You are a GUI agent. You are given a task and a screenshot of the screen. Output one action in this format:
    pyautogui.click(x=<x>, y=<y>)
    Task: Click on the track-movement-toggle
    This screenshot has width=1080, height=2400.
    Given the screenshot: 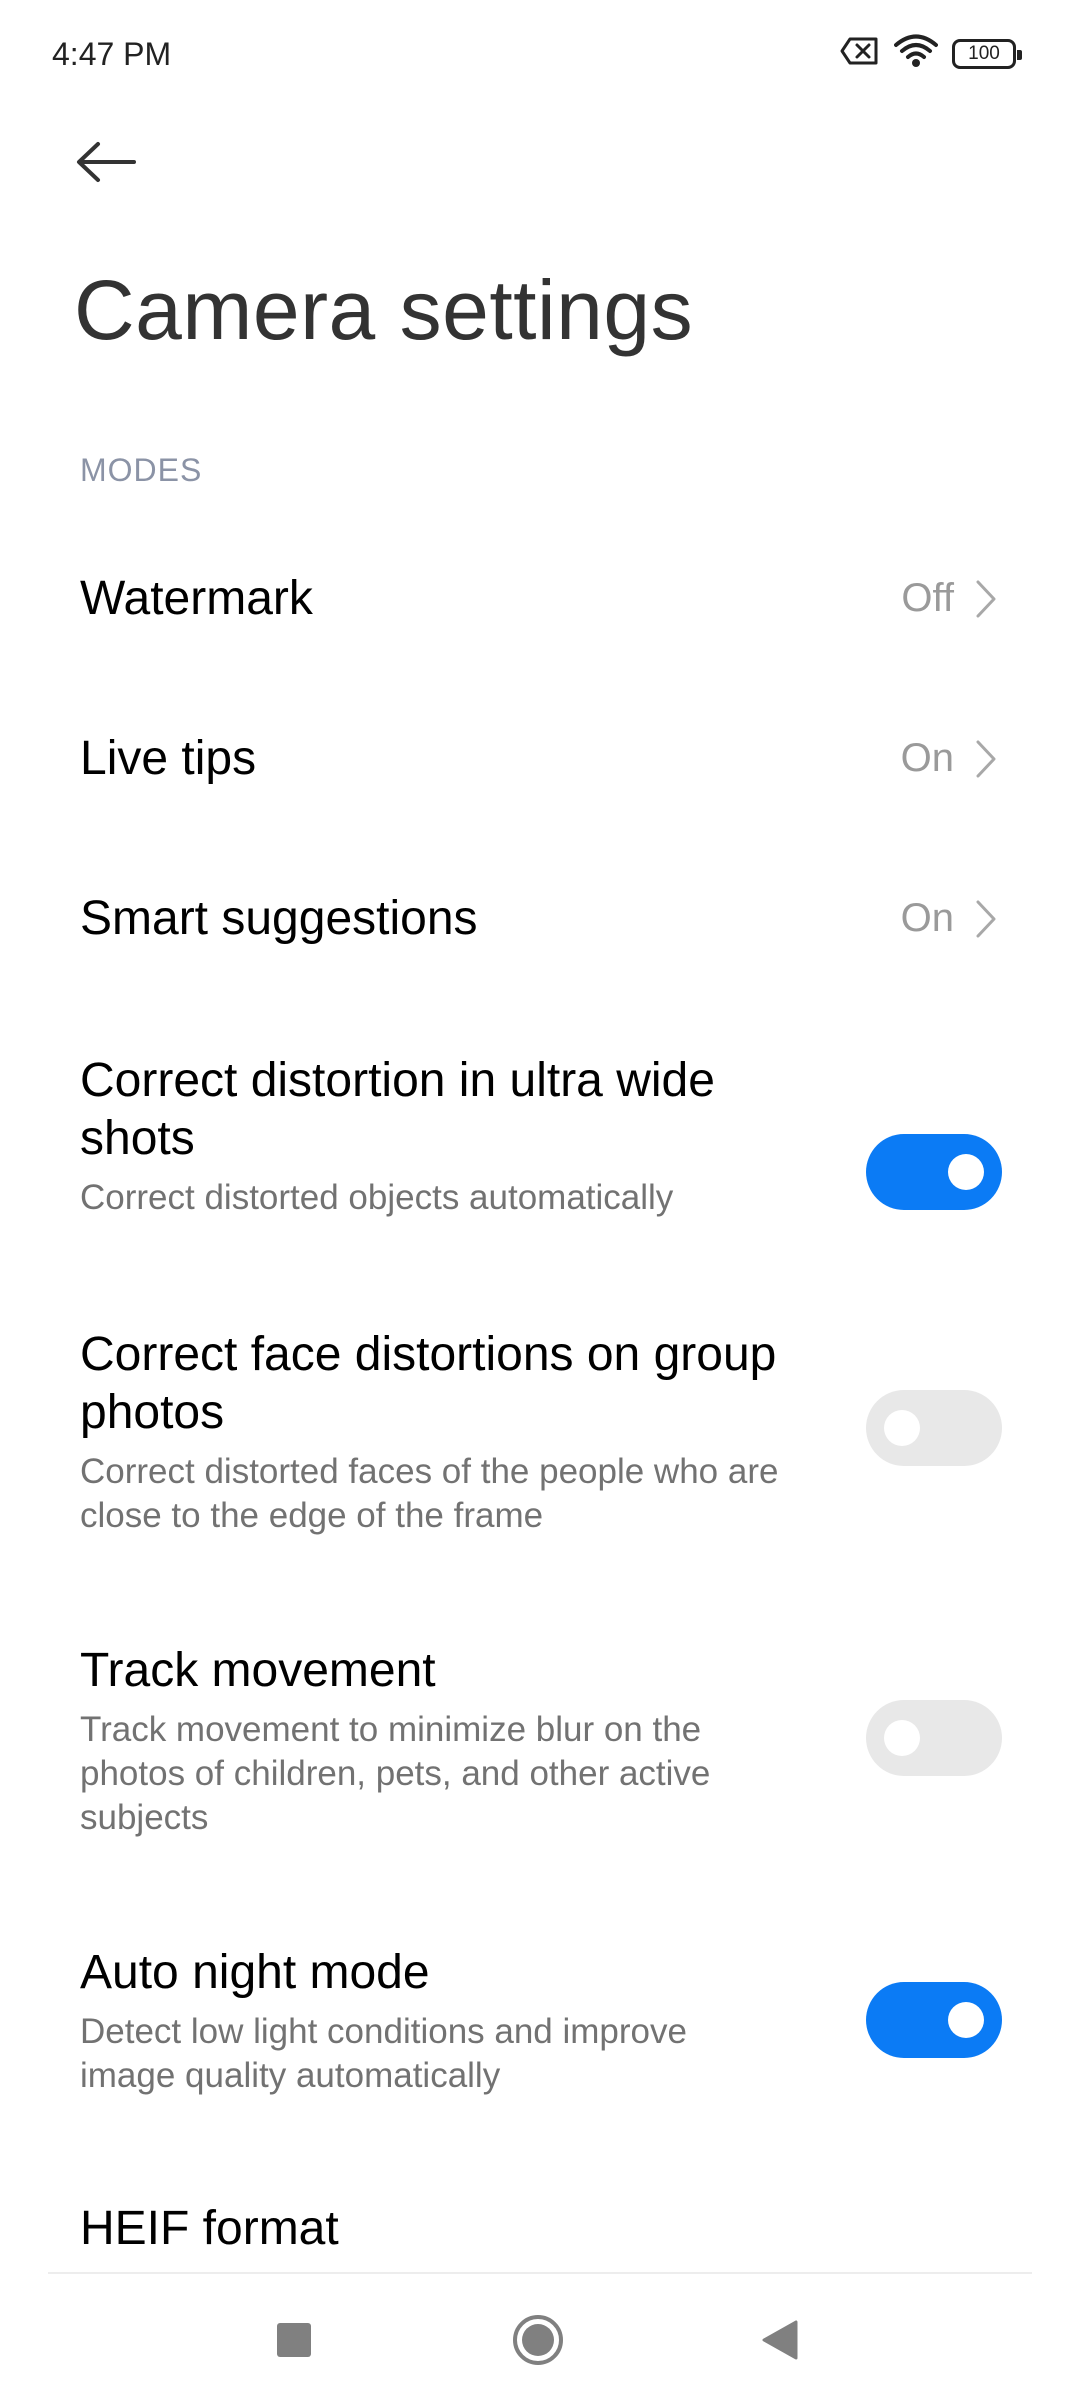 What is the action you would take?
    pyautogui.click(x=934, y=1738)
    